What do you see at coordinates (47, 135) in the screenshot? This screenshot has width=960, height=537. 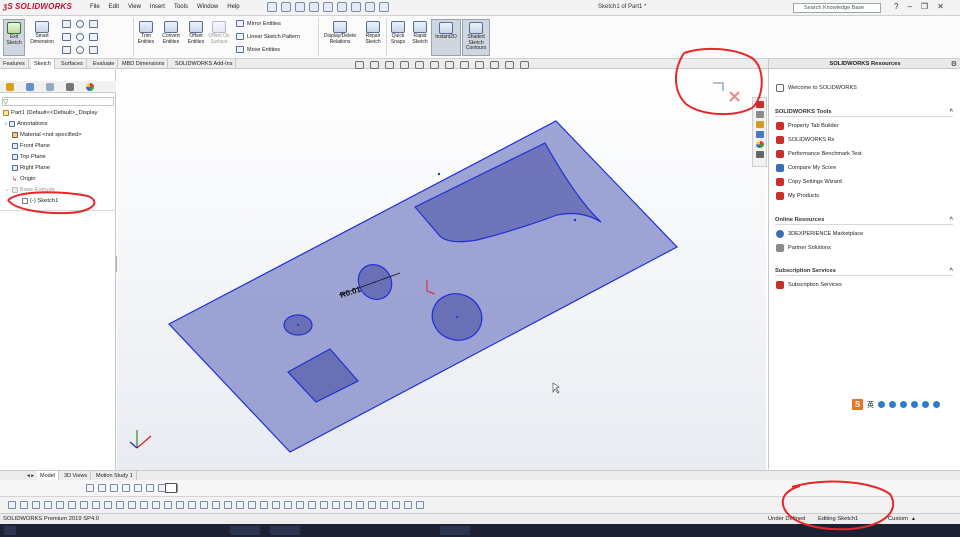 I see `tree-item-material: Material <not specified>` at bounding box center [47, 135].